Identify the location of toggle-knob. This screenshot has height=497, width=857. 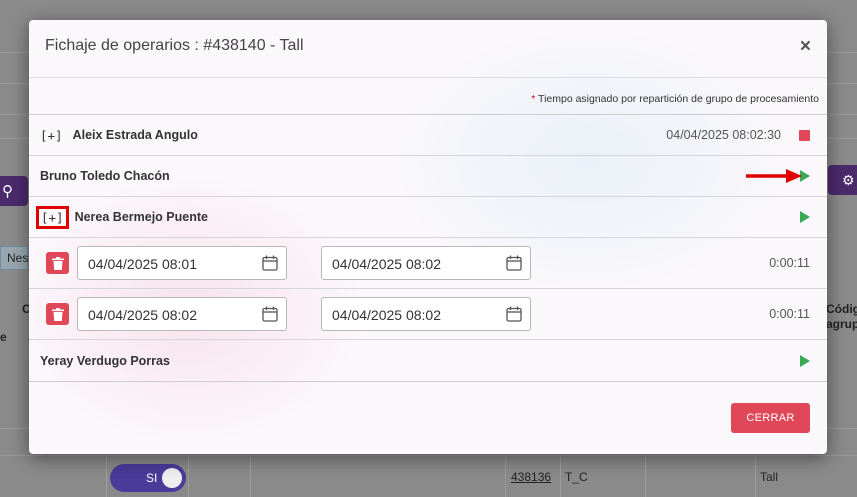
(172, 478).